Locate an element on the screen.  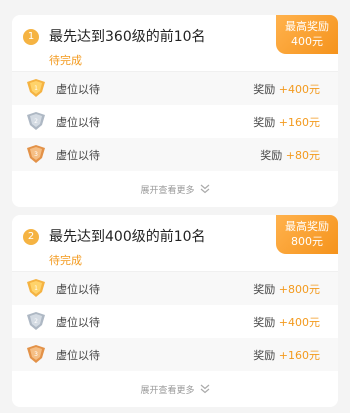
task-index-badge: 2 is located at coordinates (31, 237).